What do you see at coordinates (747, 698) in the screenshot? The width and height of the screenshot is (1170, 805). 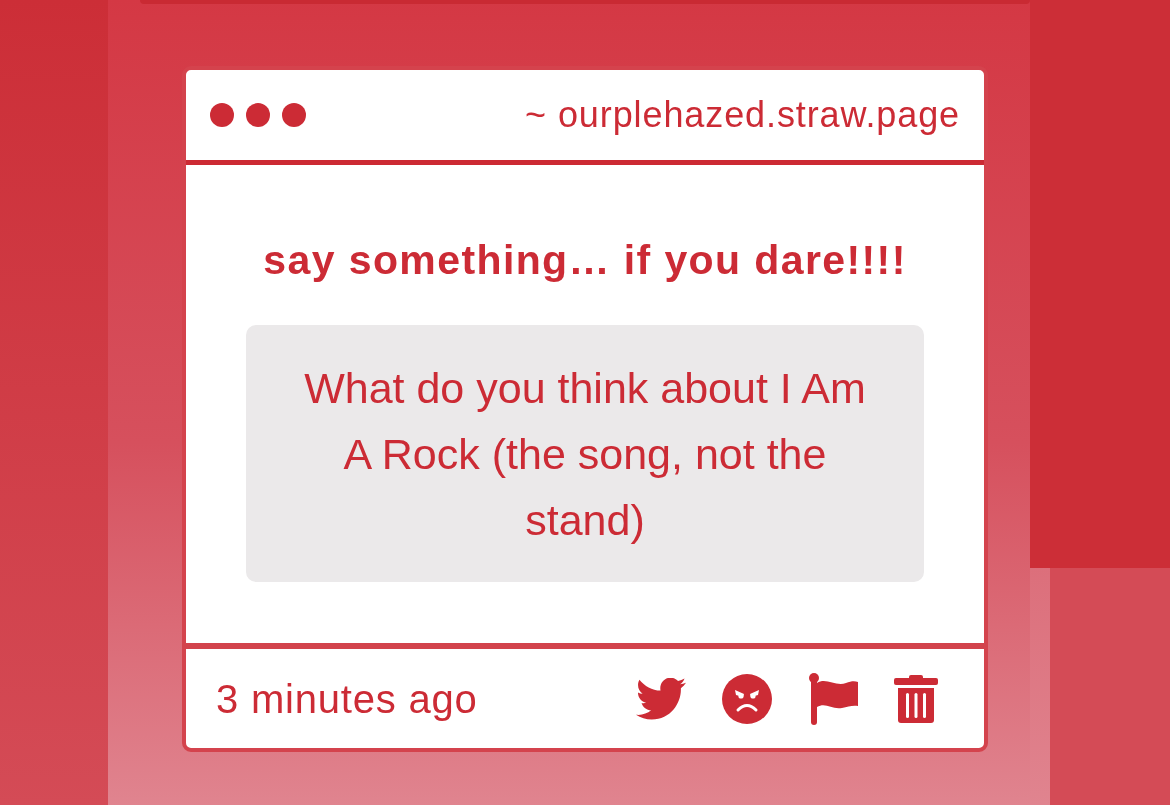 I see `angry-face-icon` at bounding box center [747, 698].